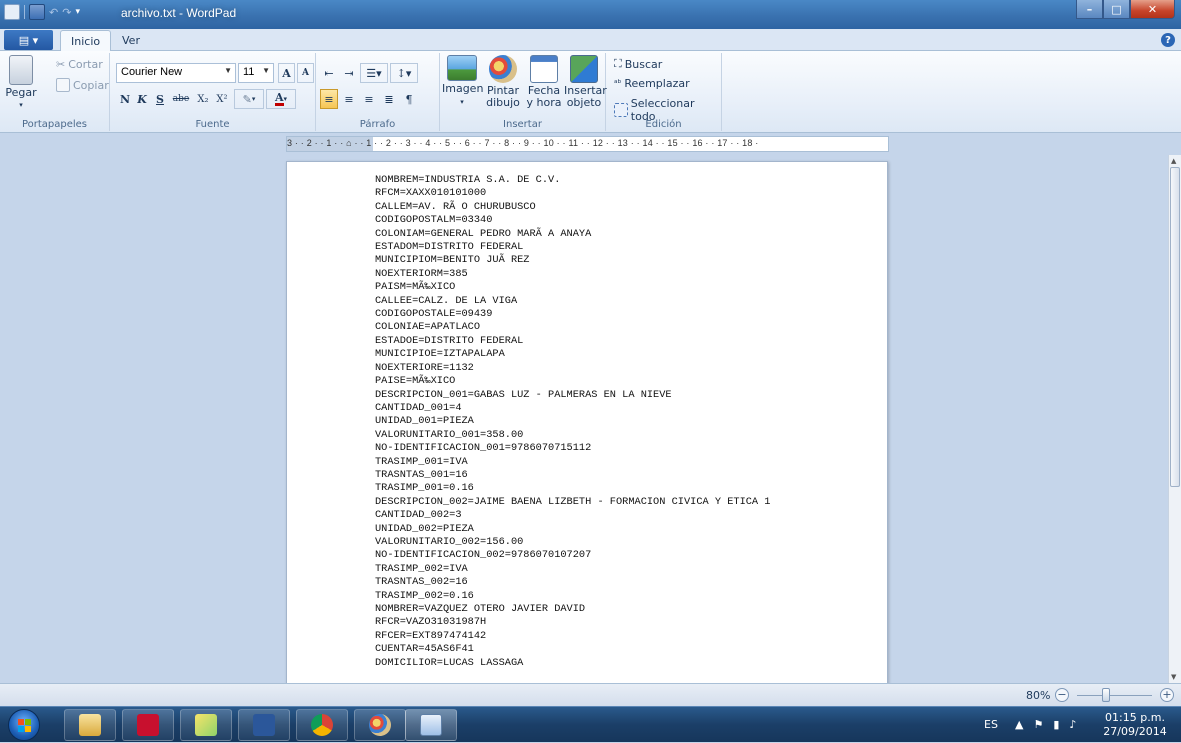 The height and width of the screenshot is (743, 1181). What do you see at coordinates (349, 99) in the screenshot?
I see `align-center-icon: ≡` at bounding box center [349, 99].